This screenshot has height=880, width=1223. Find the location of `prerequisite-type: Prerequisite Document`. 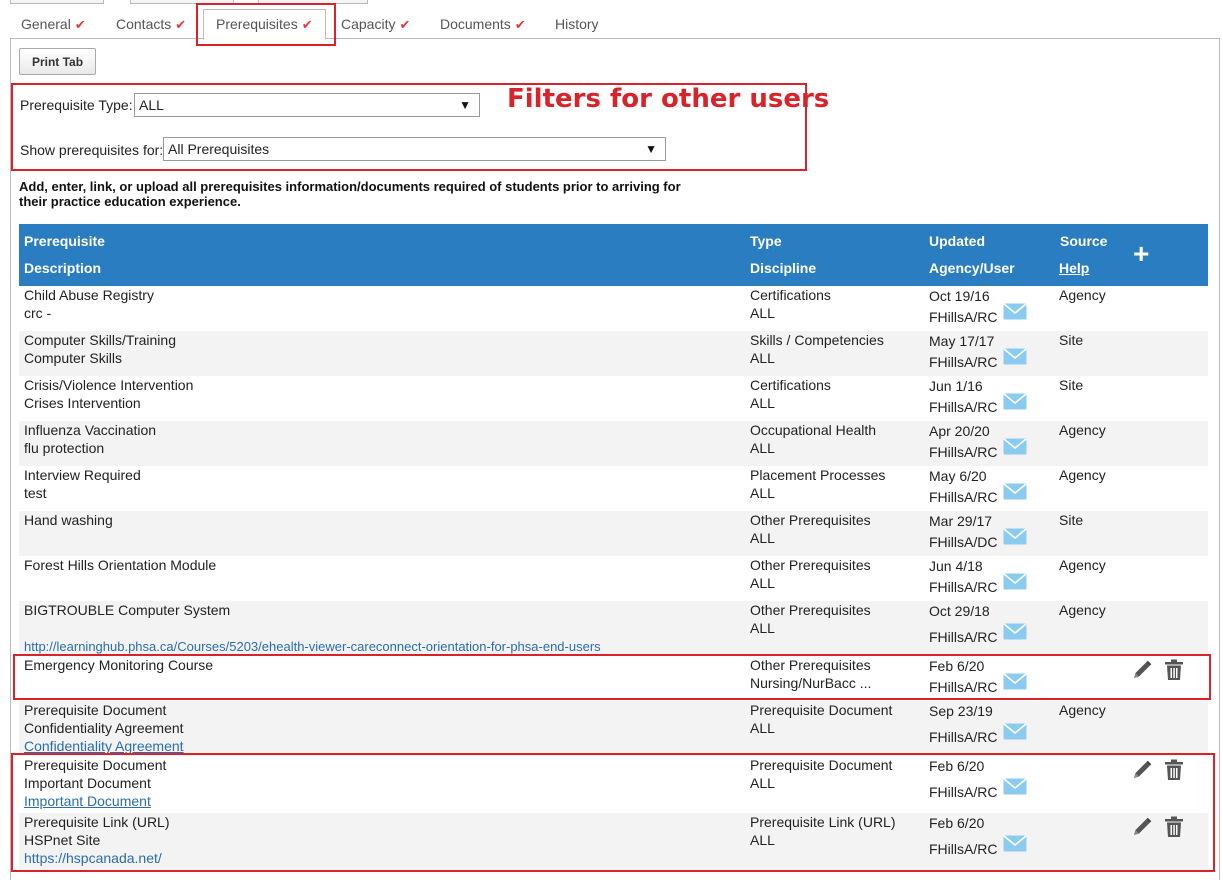

prerequisite-type: Prerequisite Document is located at coordinates (821, 710).